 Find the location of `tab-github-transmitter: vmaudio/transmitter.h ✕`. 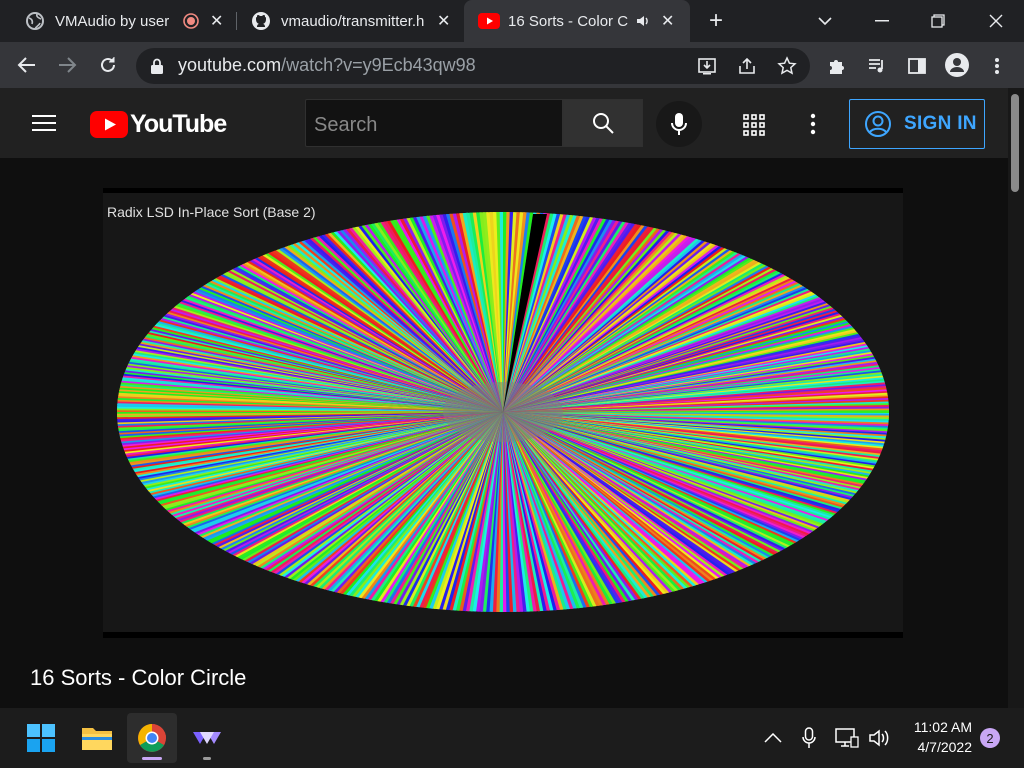

tab-github-transmitter: vmaudio/transmitter.h ✕ is located at coordinates (350, 21).